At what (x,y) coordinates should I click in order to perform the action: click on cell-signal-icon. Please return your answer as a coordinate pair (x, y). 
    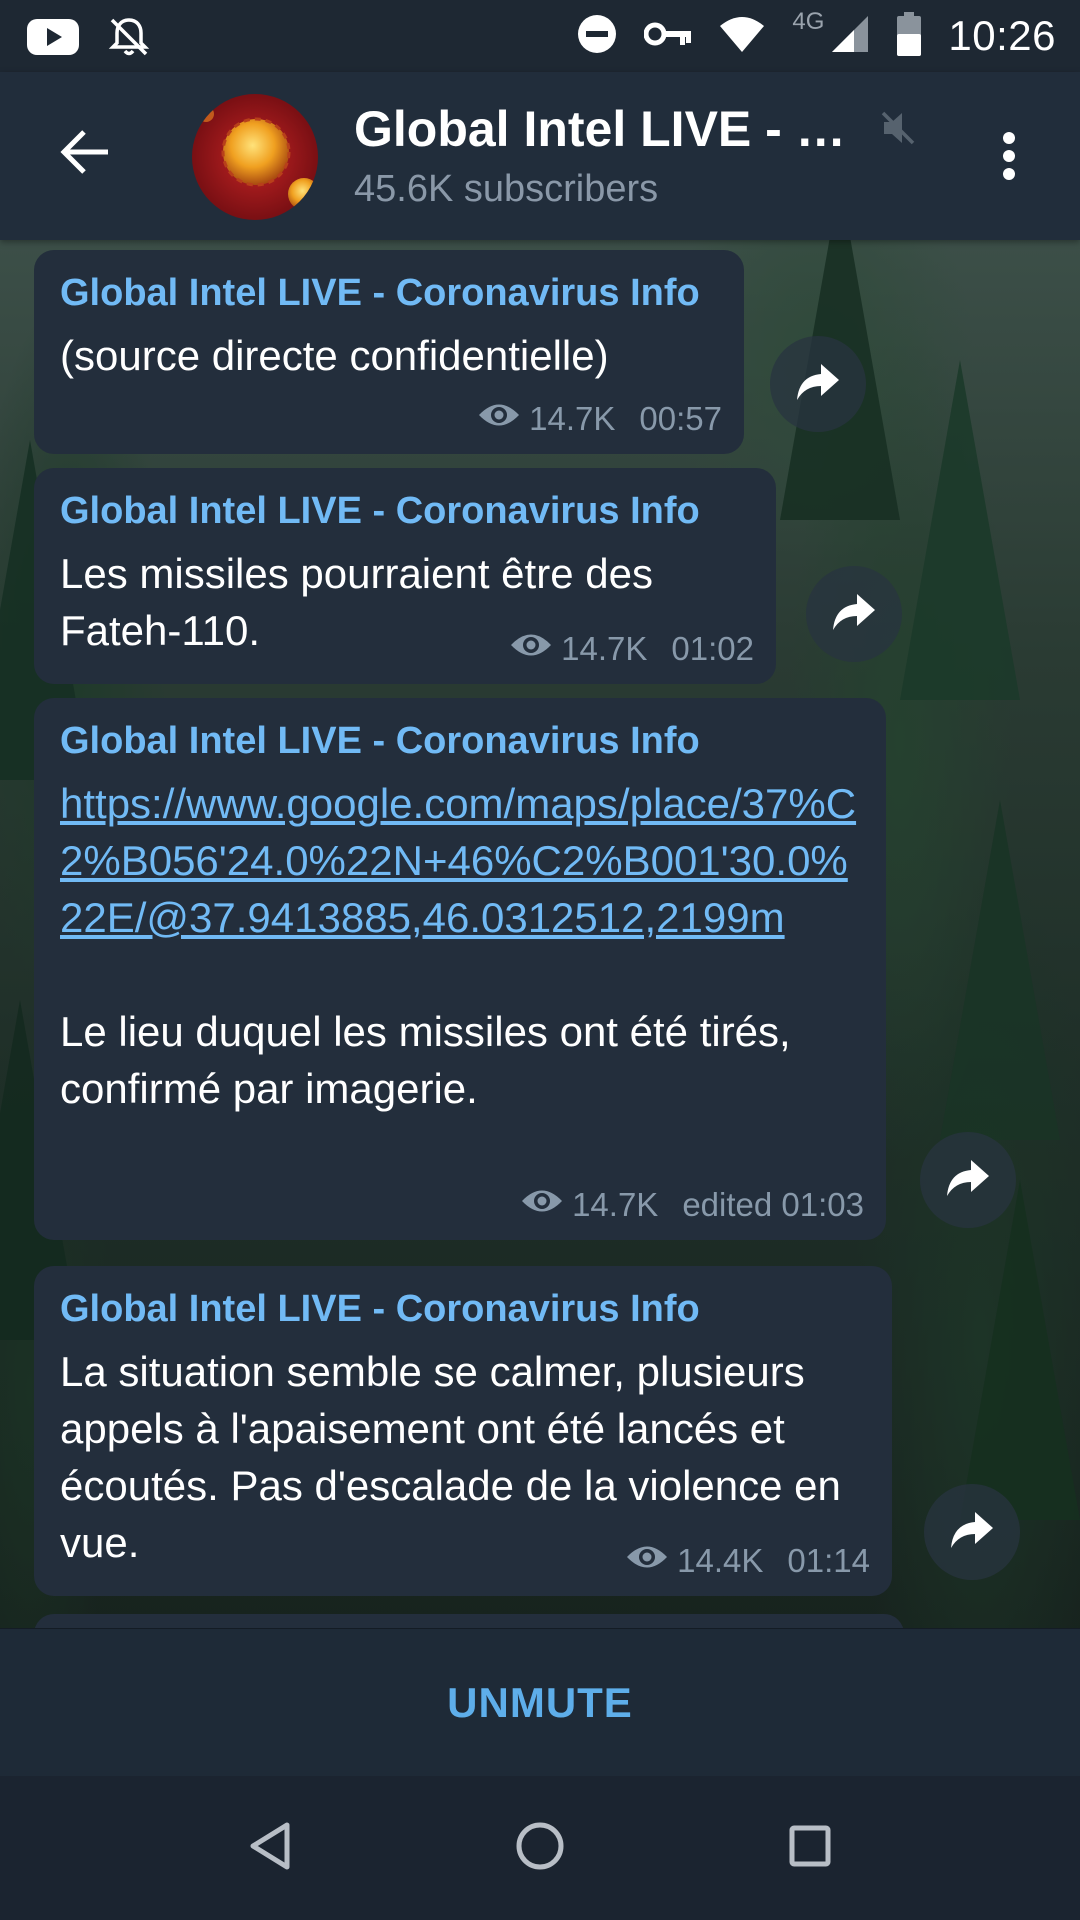
    Looking at the image, I should click on (850, 36).